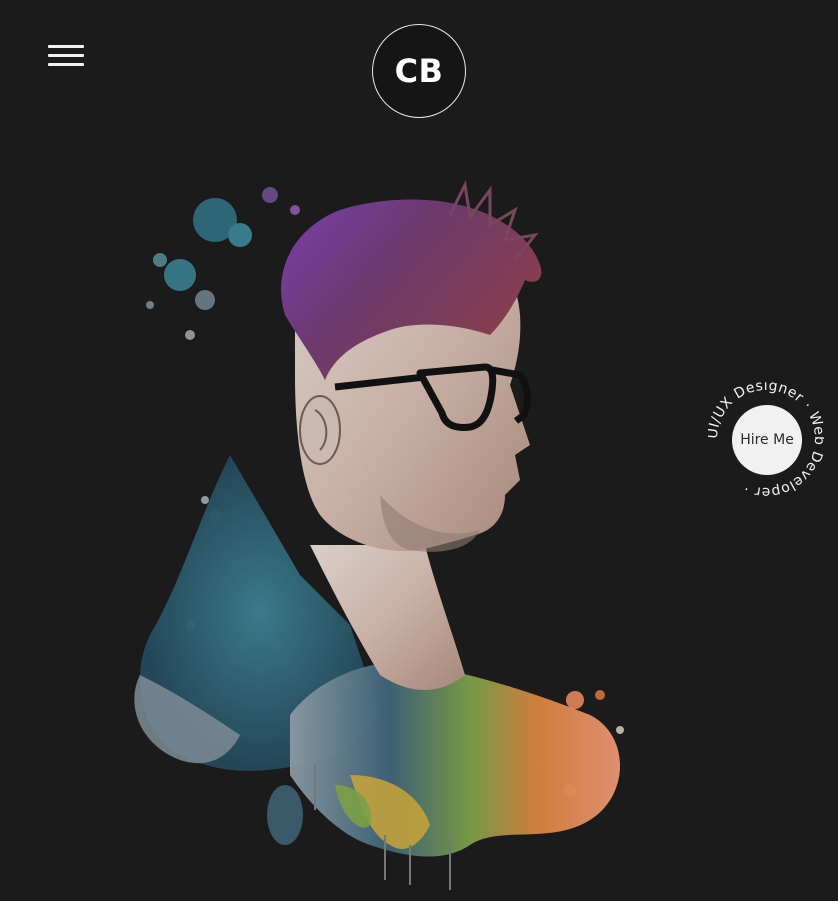 This screenshot has width=838, height=901. What do you see at coordinates (419, 71) in the screenshot?
I see `site-logo: CB` at bounding box center [419, 71].